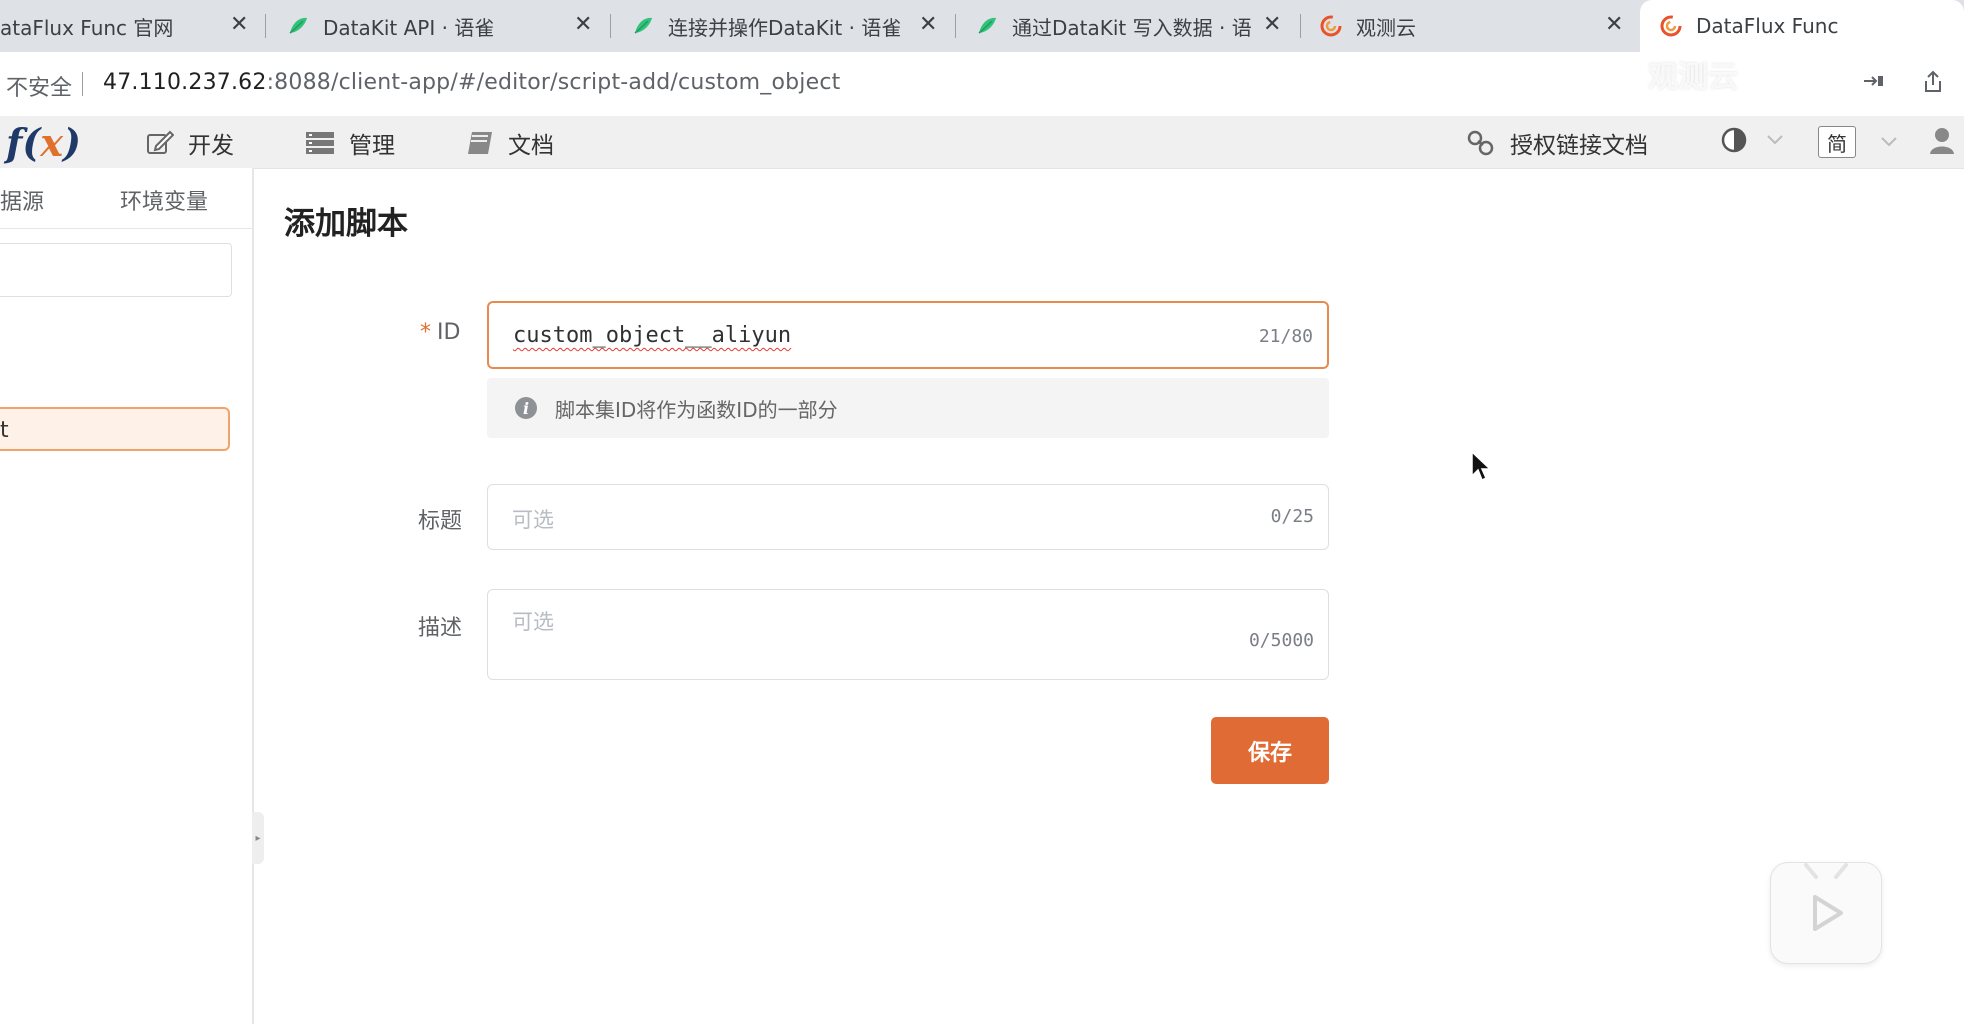  I want to click on security-label: 不安全, so click(39, 86).